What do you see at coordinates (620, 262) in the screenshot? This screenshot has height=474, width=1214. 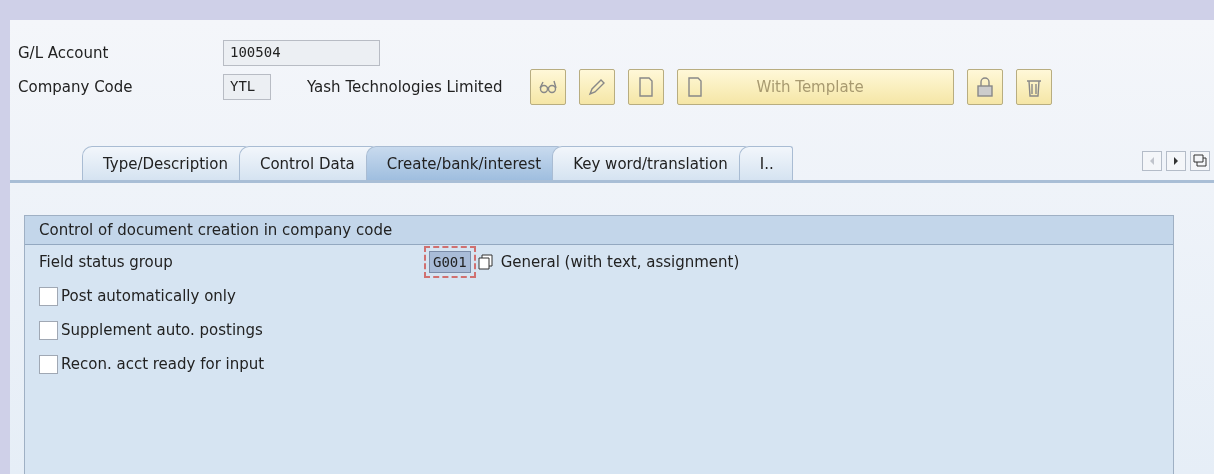 I see `field-description: General (with text, assignment)` at bounding box center [620, 262].